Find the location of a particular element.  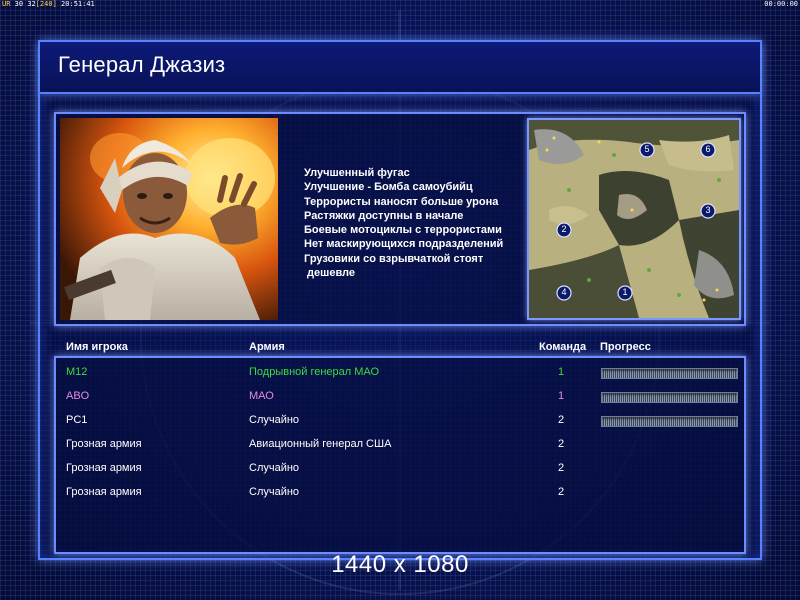

general-title: Генерал Джазиз is located at coordinates (142, 64).